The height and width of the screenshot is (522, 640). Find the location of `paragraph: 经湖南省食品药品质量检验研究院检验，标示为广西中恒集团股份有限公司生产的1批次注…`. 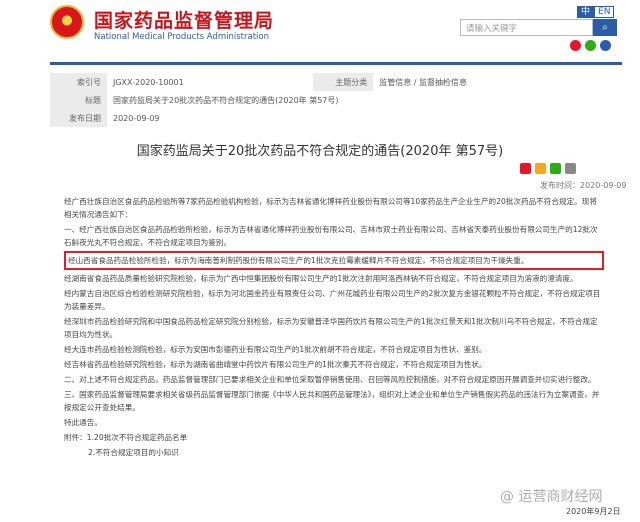

paragraph: 经湖南省食品药品质量检验研究院检验，标示为广西中恒集团股份有限公司生产的1批次注… is located at coordinates (321, 278).